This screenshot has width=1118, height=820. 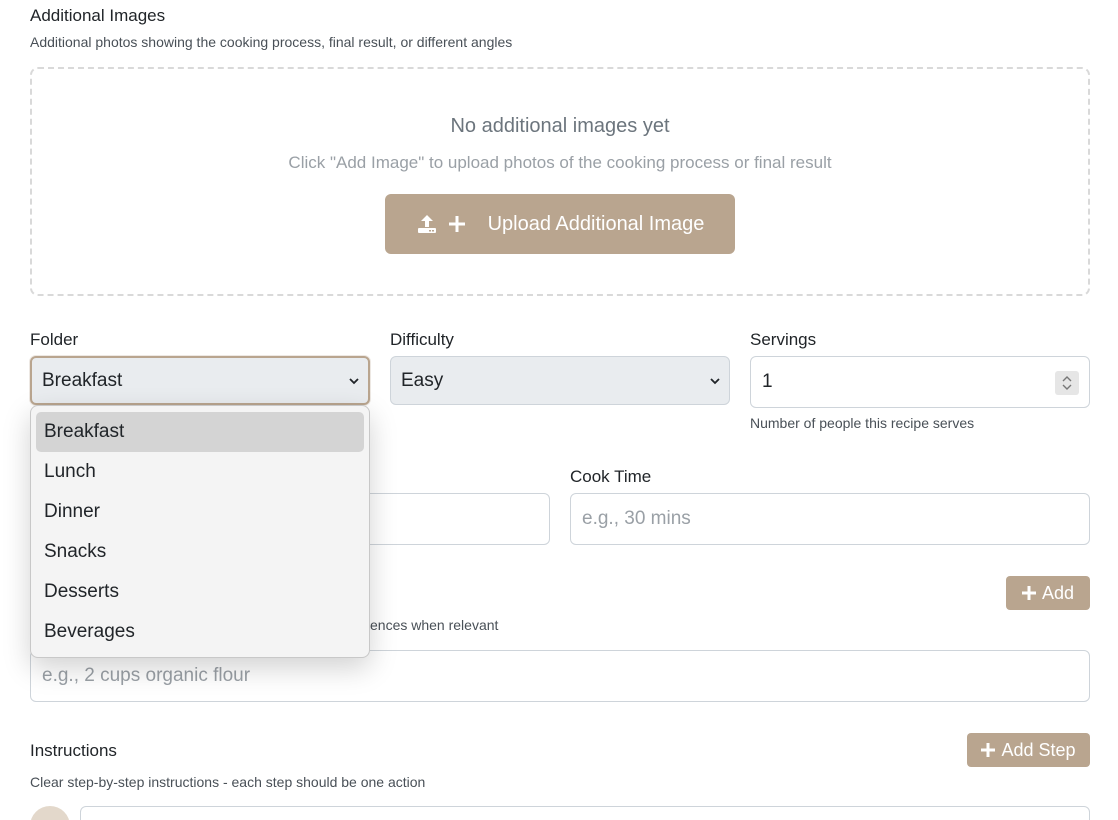 What do you see at coordinates (200, 552) in the screenshot?
I see `folder-option: Snacks` at bounding box center [200, 552].